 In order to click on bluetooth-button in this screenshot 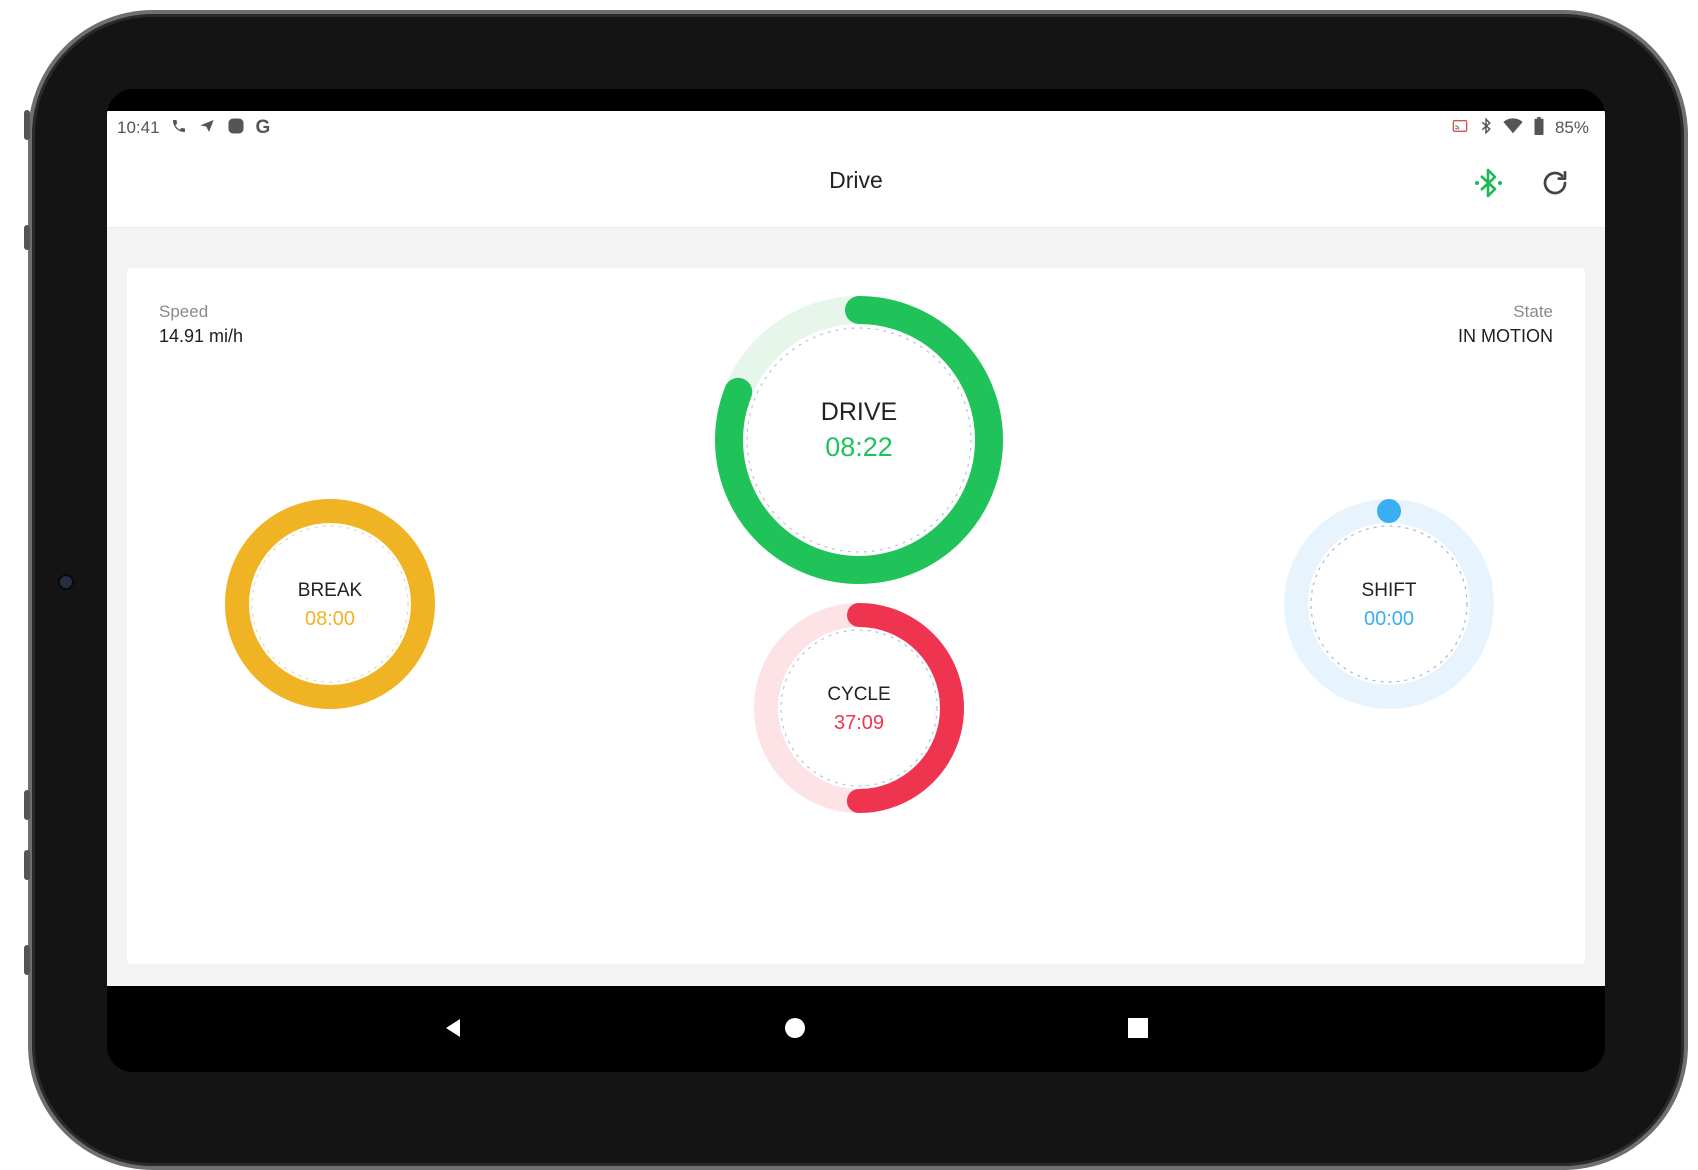, I will do `click(1489, 183)`.